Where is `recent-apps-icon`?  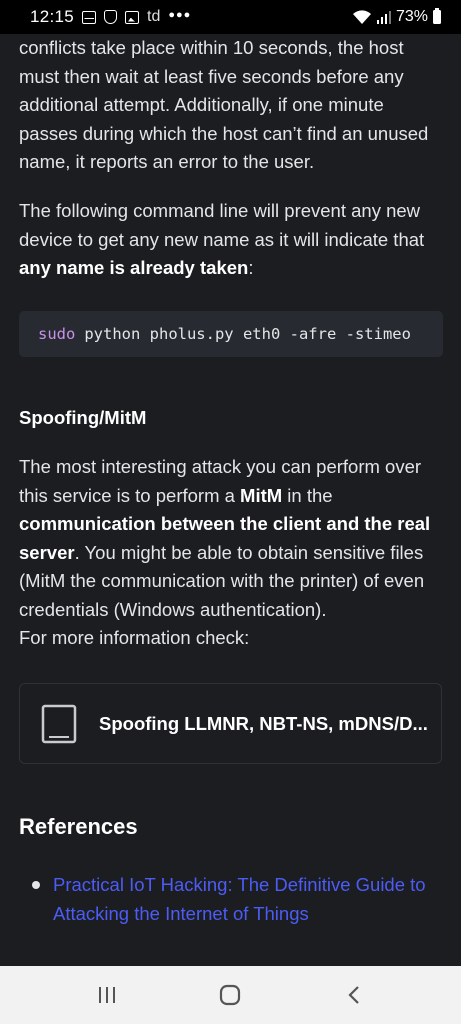
recent-apps-icon is located at coordinates (106, 995).